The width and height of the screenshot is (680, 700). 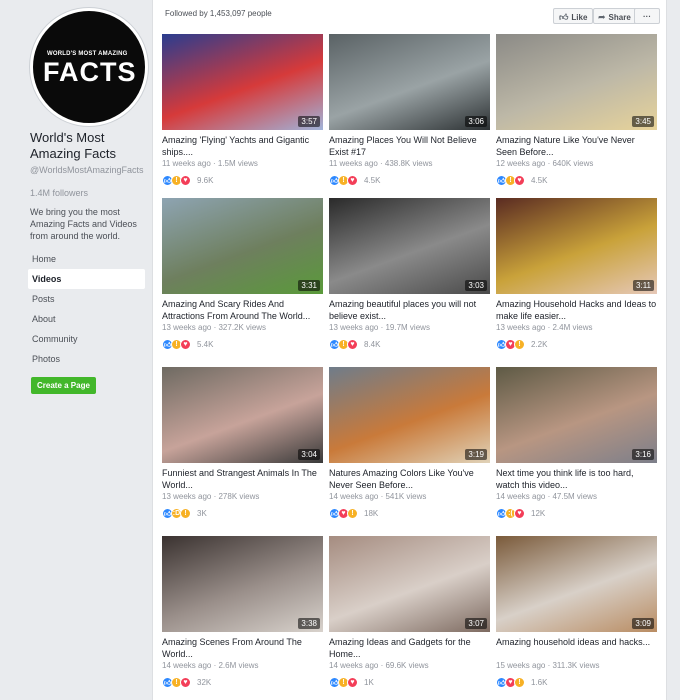 What do you see at coordinates (579, 17) in the screenshot?
I see `like-label: Like` at bounding box center [579, 17].